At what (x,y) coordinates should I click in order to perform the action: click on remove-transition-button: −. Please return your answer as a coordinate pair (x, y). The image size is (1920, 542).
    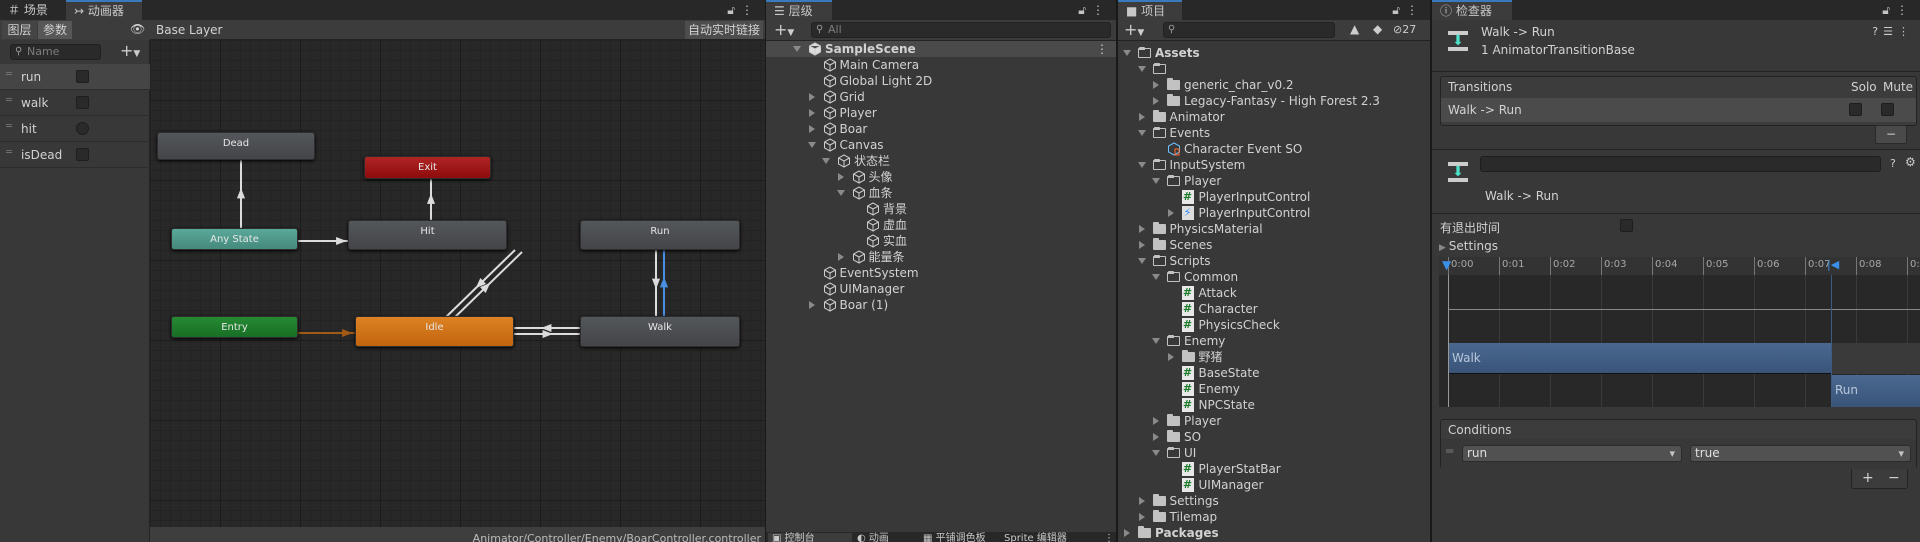
    Looking at the image, I should click on (1891, 134).